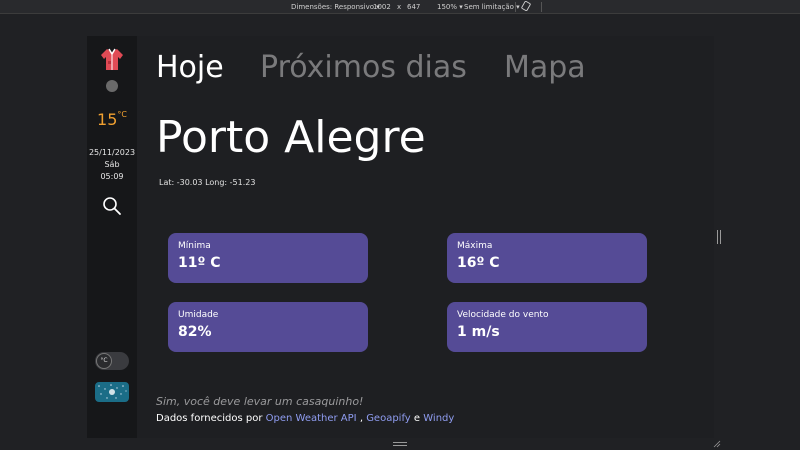 Image resolution: width=800 pixels, height=450 pixels. I want to click on tab-proximos-dias: Próximos dias, so click(363, 67).